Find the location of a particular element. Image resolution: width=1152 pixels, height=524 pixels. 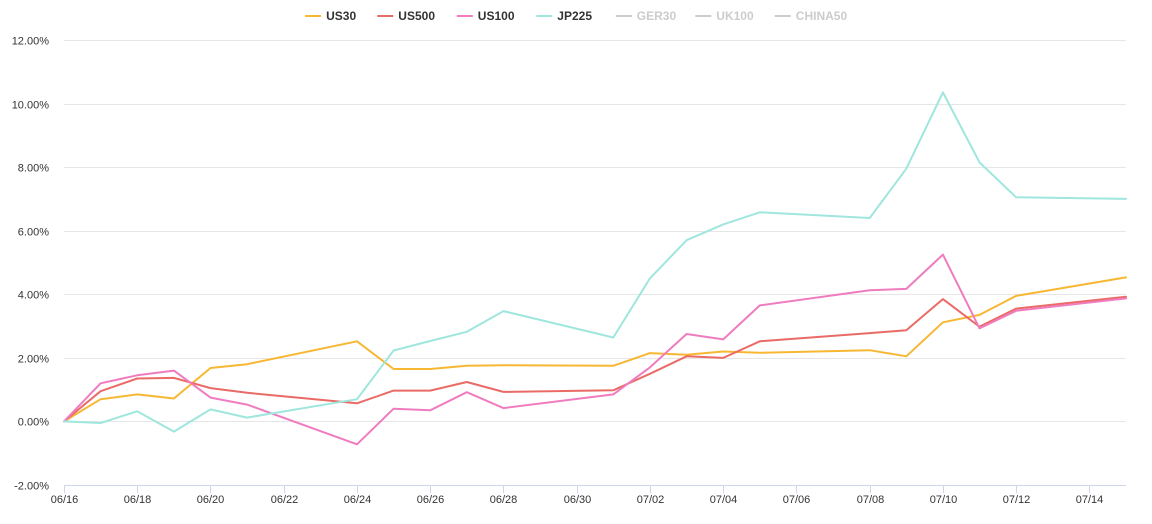

legend-label: JP225 is located at coordinates (574, 16).